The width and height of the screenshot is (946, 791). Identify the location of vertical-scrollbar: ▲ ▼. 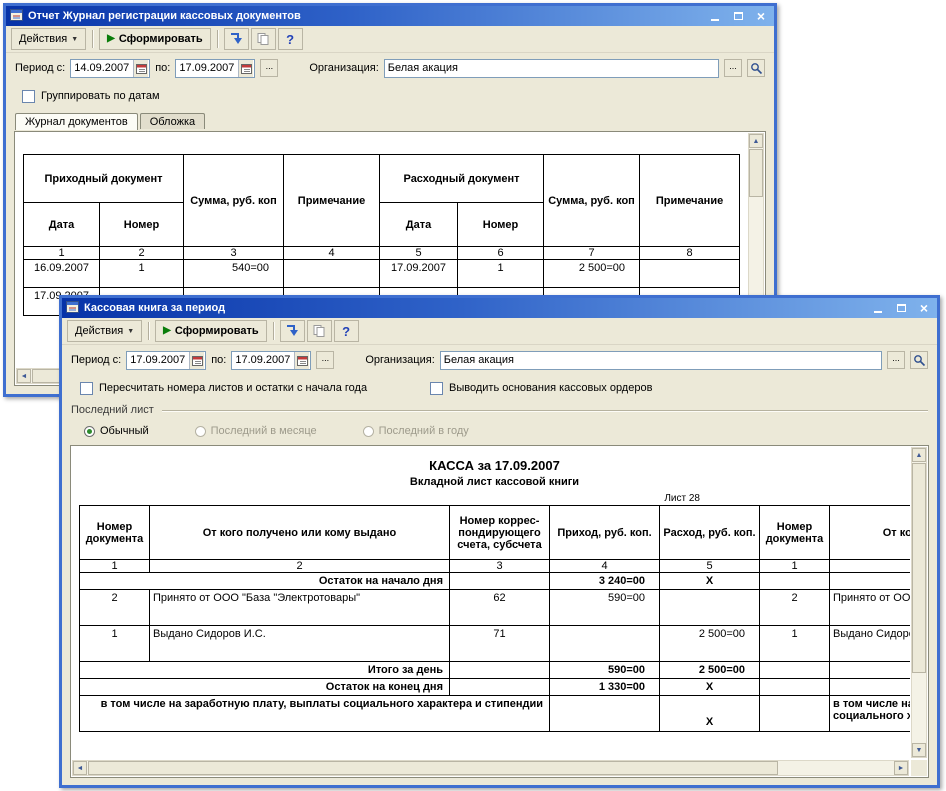
(919, 602).